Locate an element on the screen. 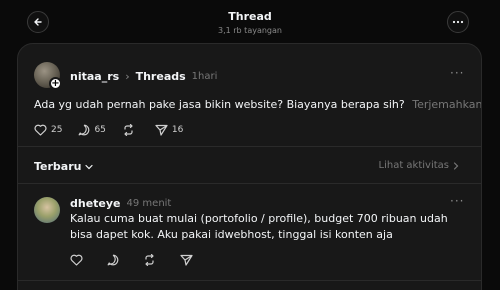 The width and height of the screenshot is (500, 290). like-button: 25 is located at coordinates (48, 130).